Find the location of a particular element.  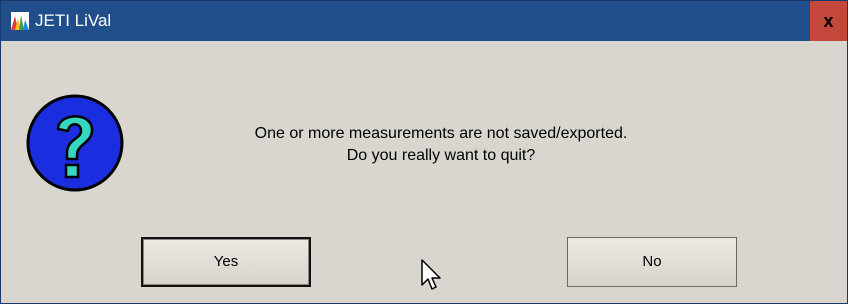

window-title: JETI LiVal is located at coordinates (73, 20).